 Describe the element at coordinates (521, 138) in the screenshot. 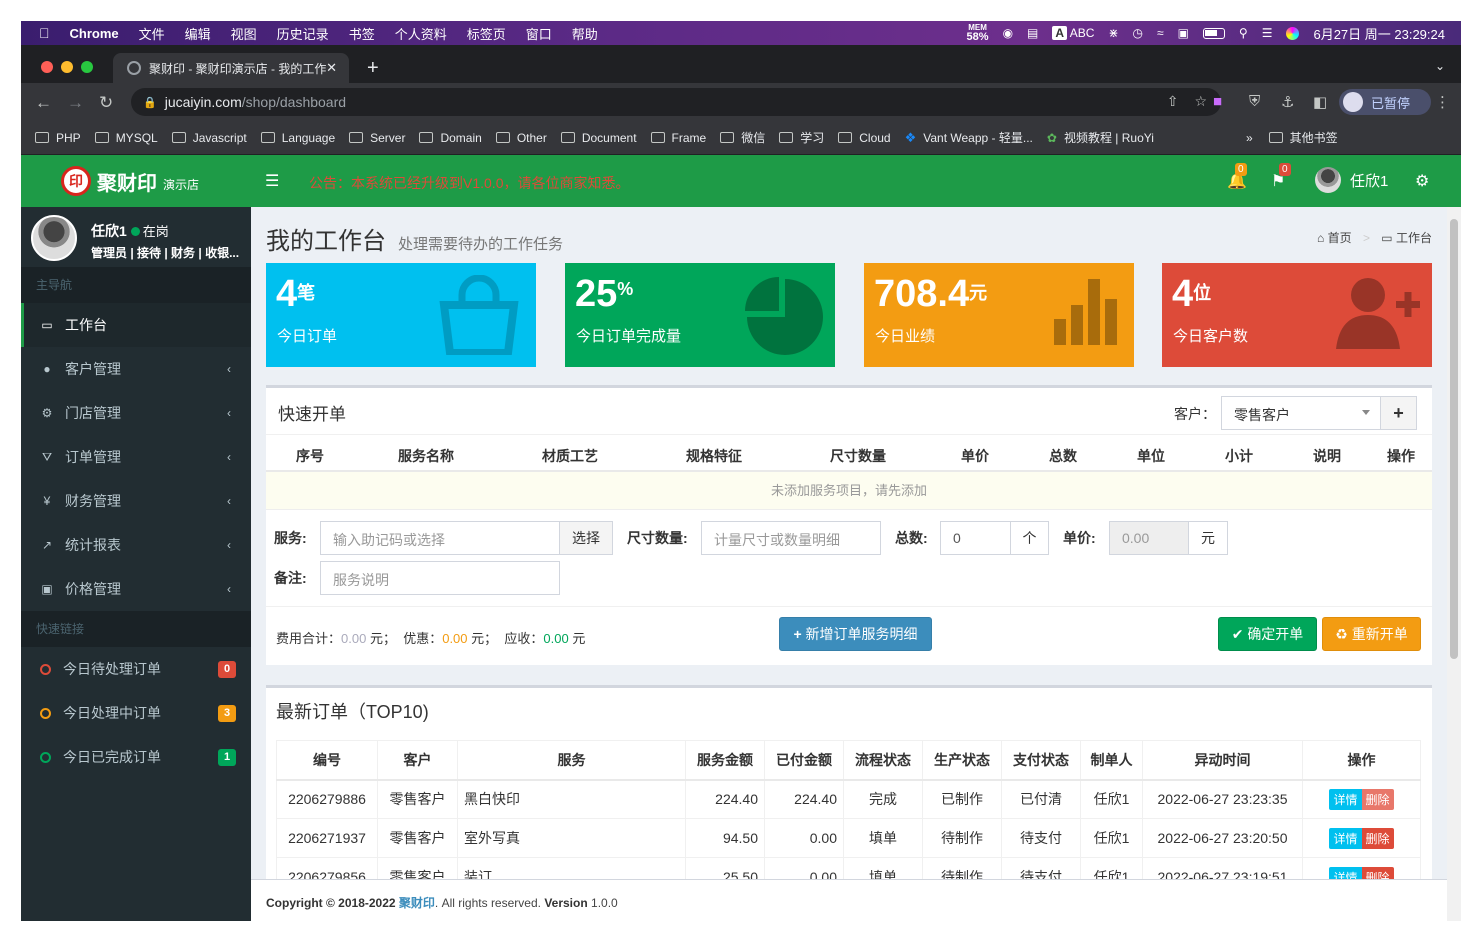

I see `bookmark-other: Other` at that location.